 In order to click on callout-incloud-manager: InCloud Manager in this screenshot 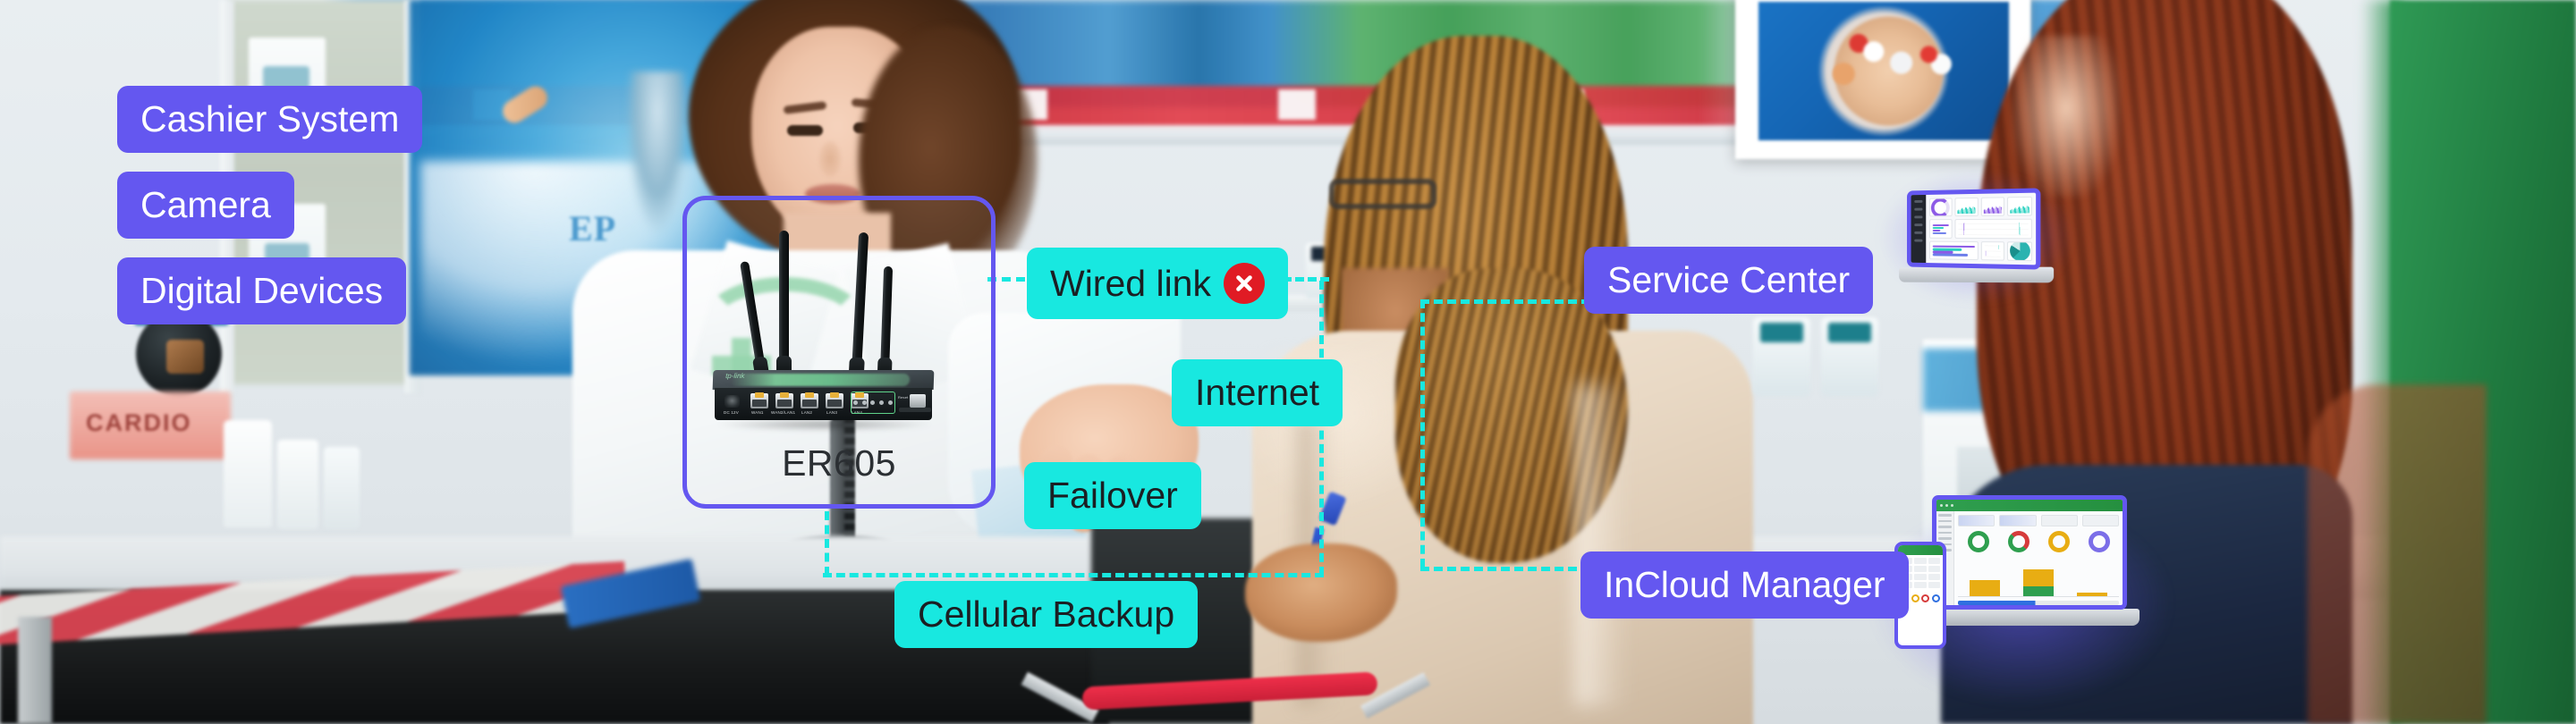, I will do `click(1744, 585)`.